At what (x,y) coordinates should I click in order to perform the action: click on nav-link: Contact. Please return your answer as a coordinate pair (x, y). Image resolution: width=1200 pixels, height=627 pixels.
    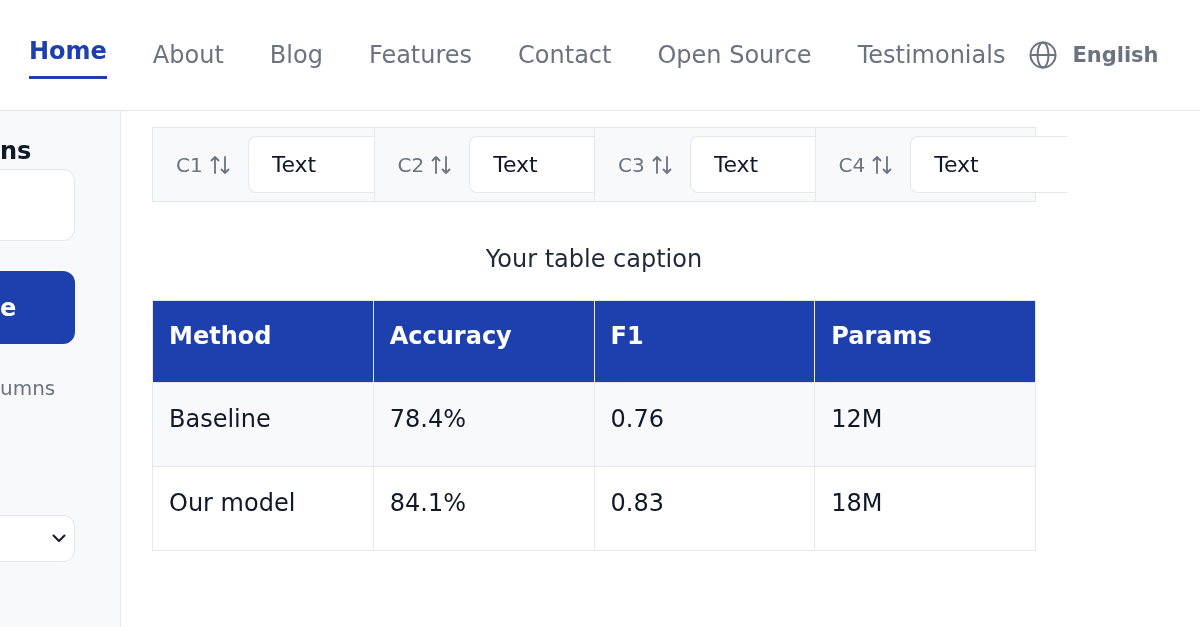
    Looking at the image, I should click on (565, 55).